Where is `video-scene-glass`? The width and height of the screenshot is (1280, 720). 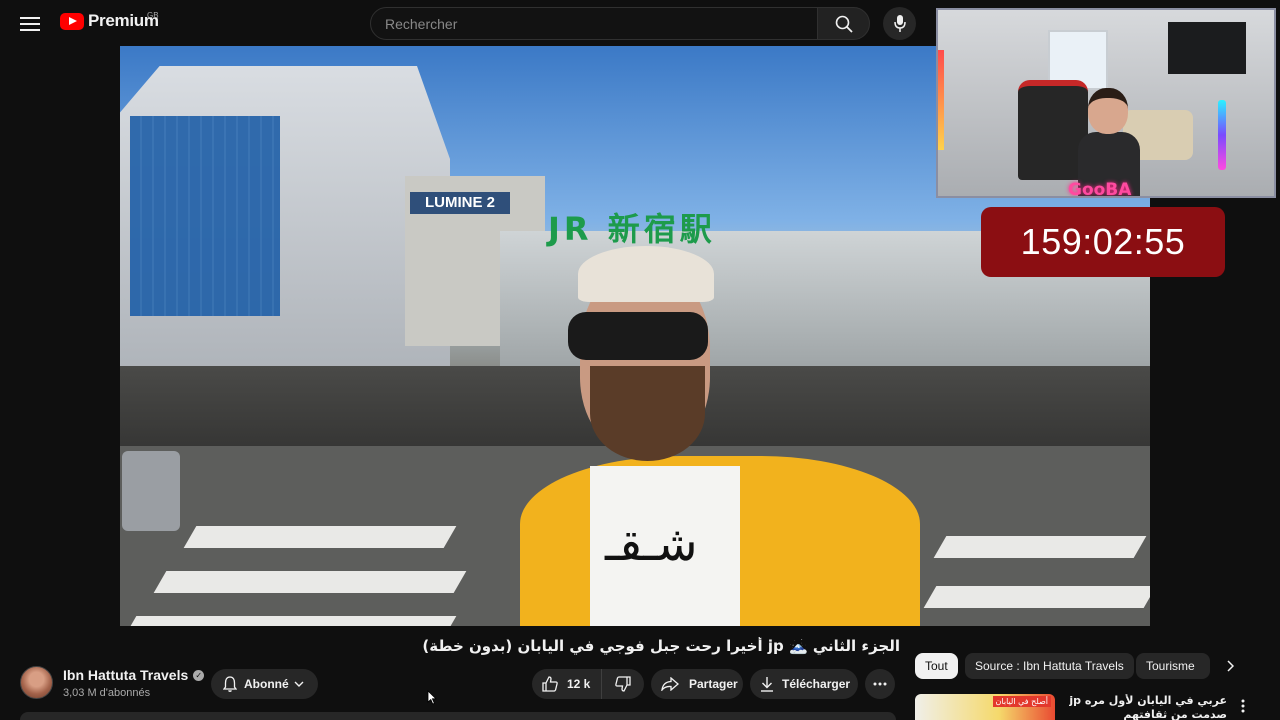
video-scene-glass is located at coordinates (205, 216).